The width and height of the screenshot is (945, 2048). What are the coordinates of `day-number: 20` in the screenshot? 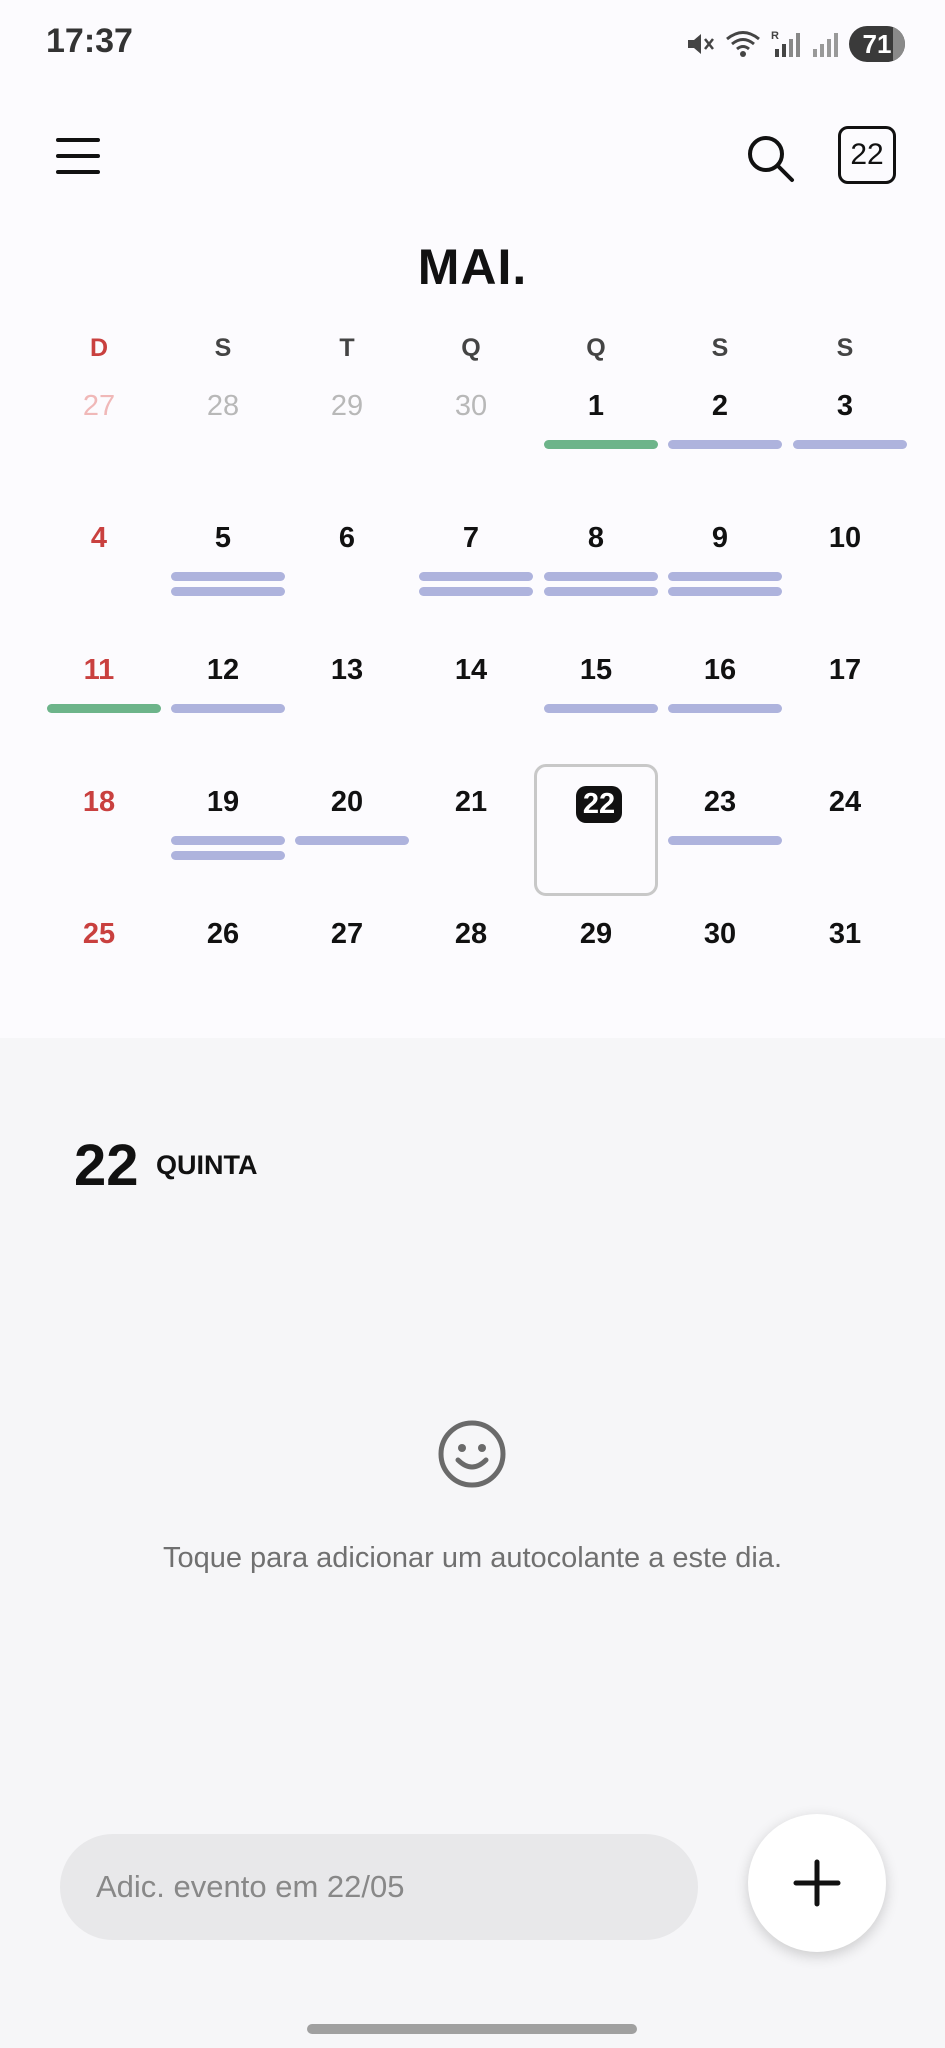 It's located at (347, 802).